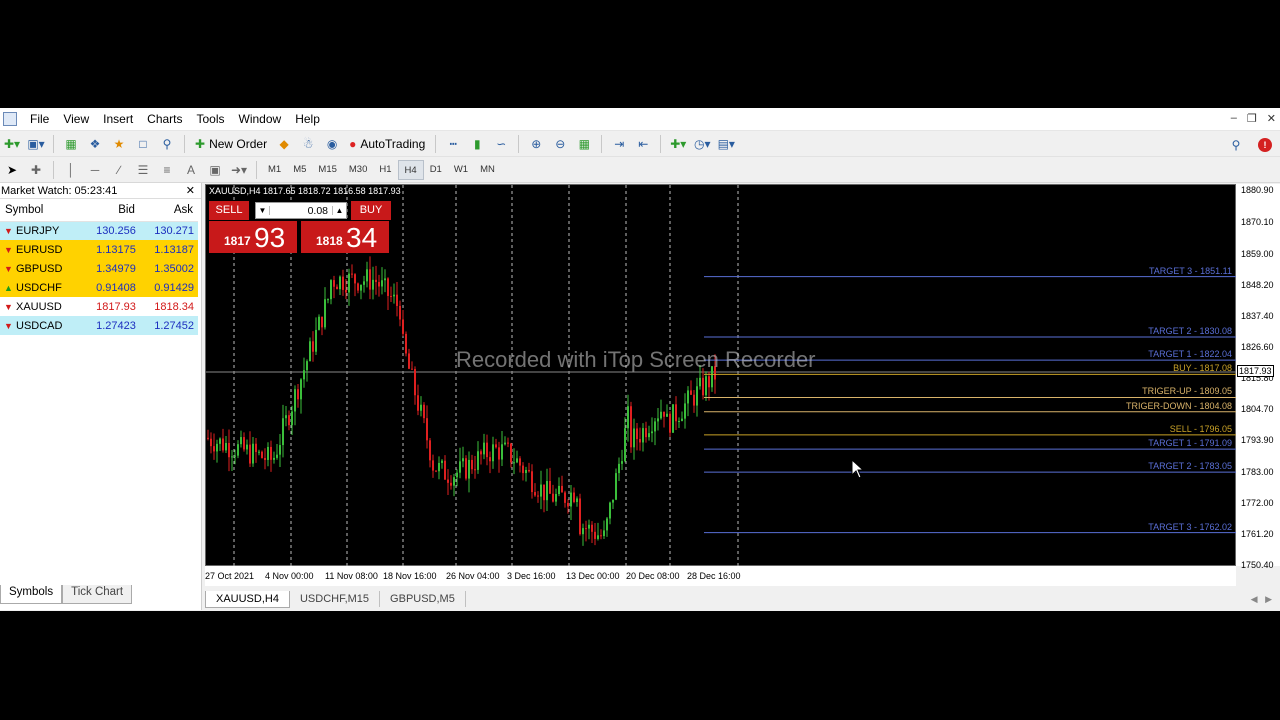 This screenshot has width=1280, height=720. I want to click on templates-icon: ▤▾, so click(726, 144).